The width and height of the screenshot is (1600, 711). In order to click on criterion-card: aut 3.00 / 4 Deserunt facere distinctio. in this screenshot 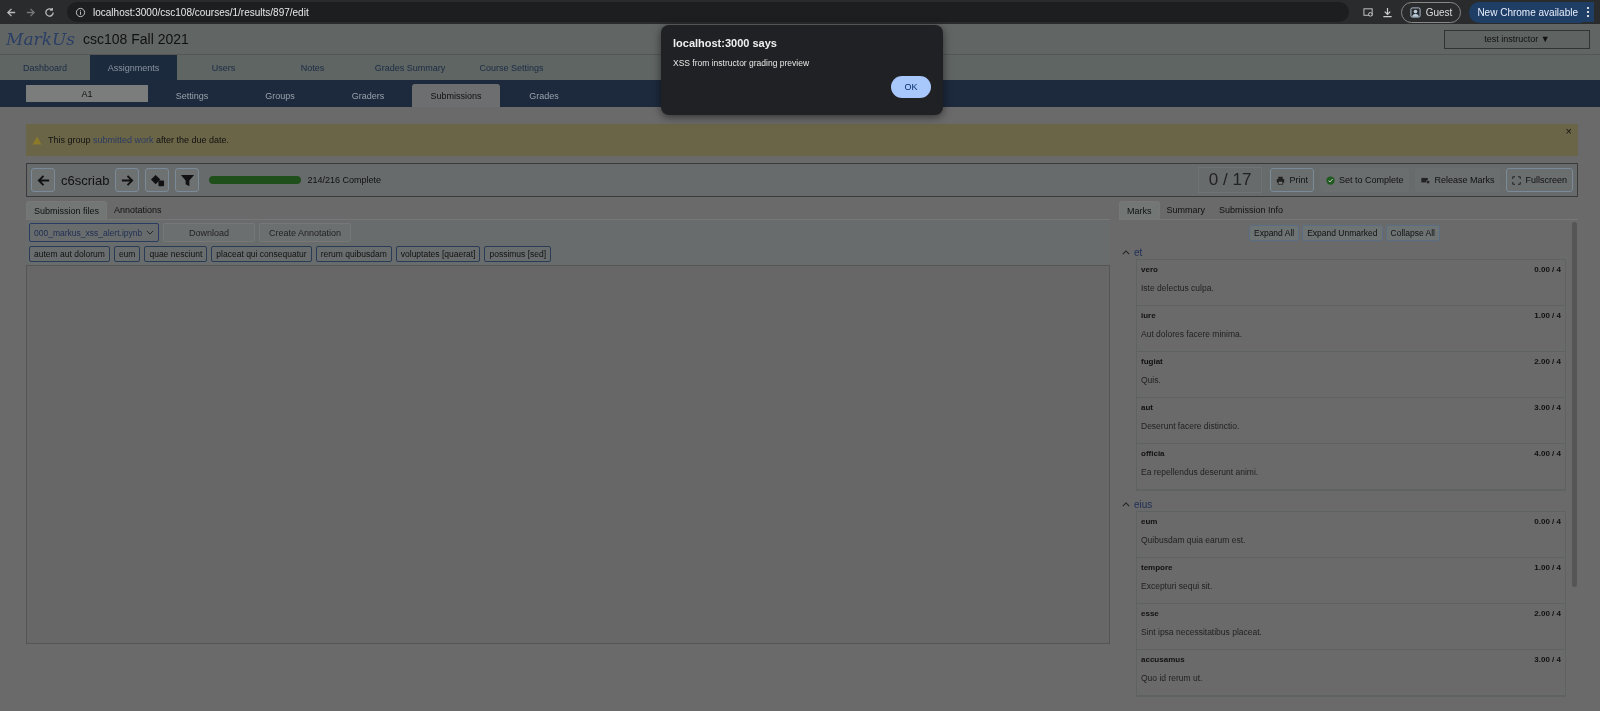, I will do `click(1351, 421)`.